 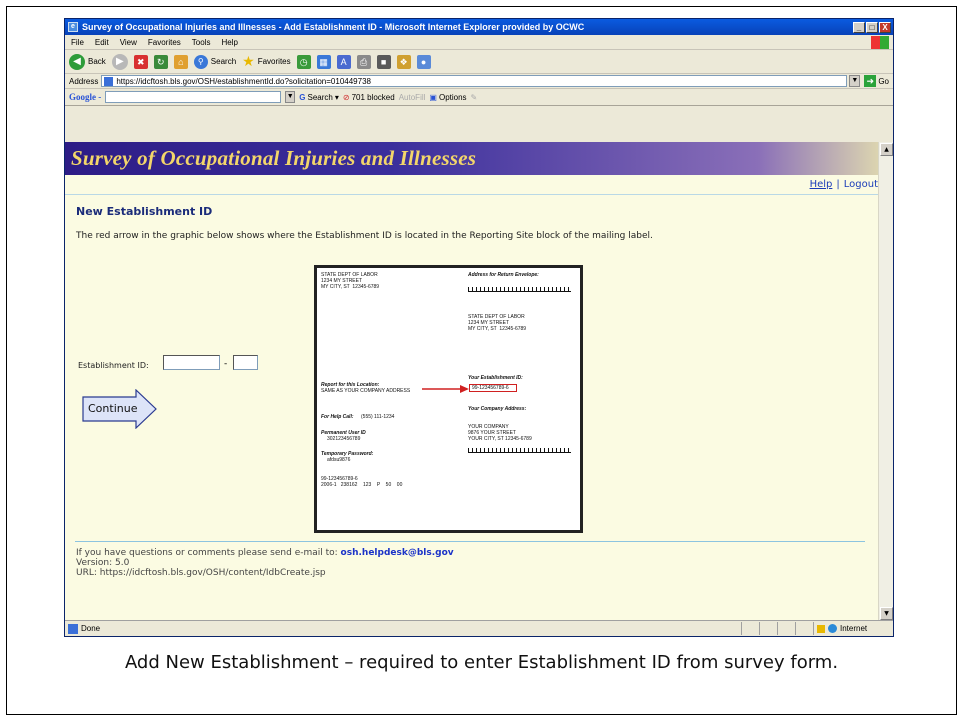 What do you see at coordinates (77, 61) in the screenshot?
I see `back-arrow-icon: ◀` at bounding box center [77, 61].